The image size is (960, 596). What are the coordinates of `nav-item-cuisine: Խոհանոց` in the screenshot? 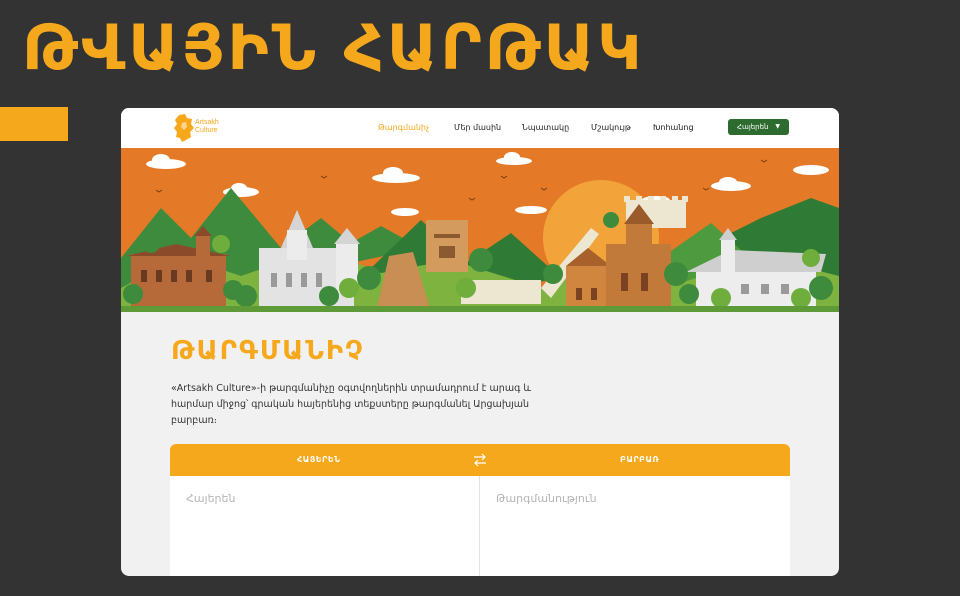 It's located at (673, 127).